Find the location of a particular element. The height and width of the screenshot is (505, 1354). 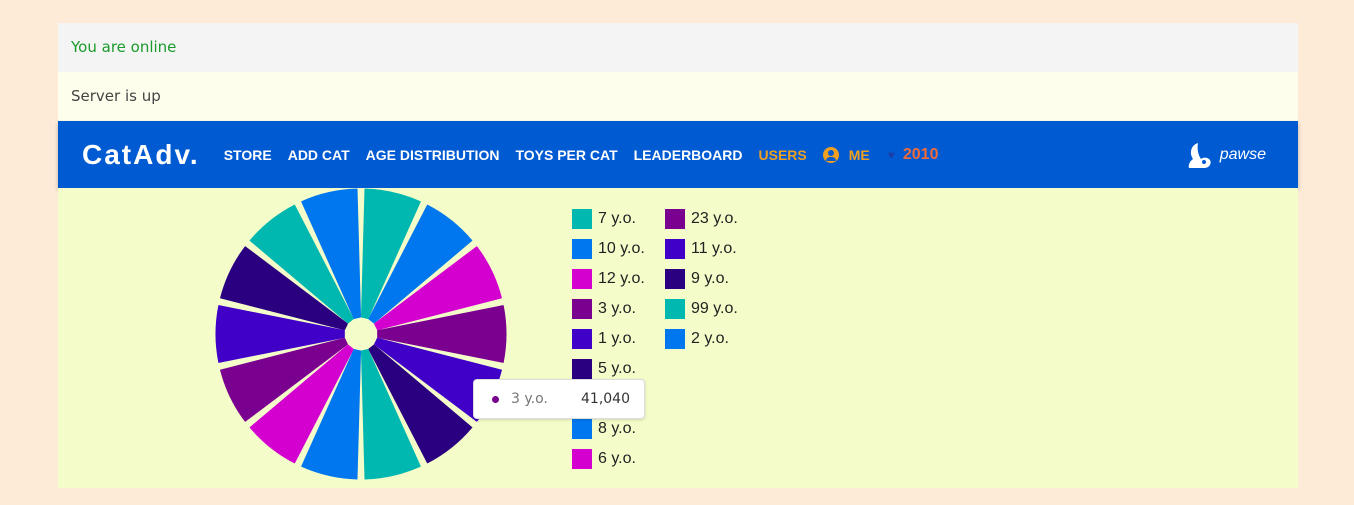

nav-age-distribution: AGE DISTRIBUTION is located at coordinates (433, 155).